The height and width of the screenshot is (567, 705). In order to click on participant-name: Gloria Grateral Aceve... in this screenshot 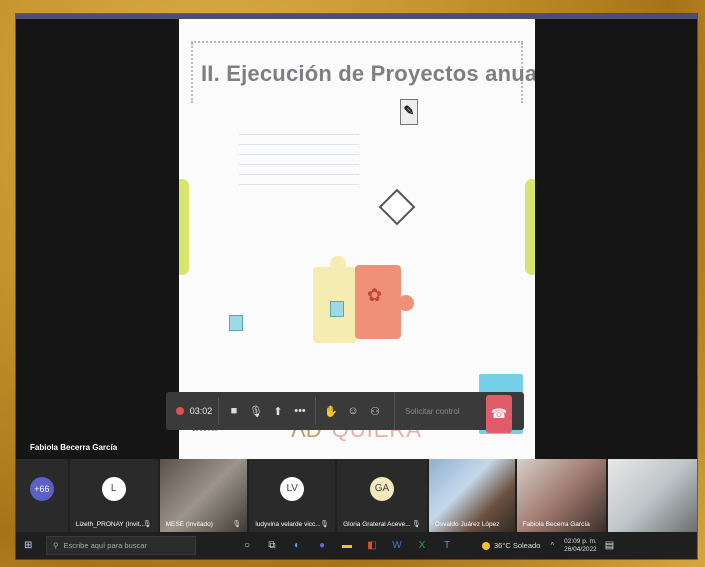, I will do `click(377, 524)`.